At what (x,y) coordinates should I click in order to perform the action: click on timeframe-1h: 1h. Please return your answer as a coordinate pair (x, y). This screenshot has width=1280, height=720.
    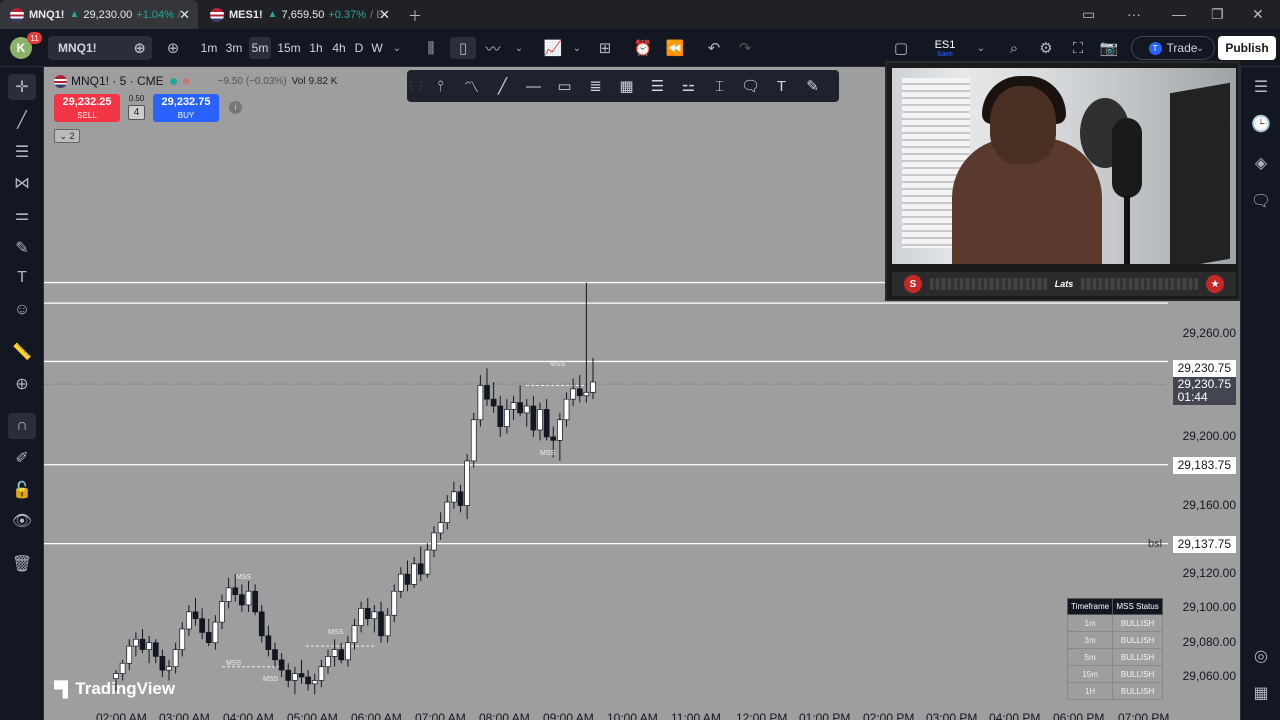
    Looking at the image, I should click on (316, 48).